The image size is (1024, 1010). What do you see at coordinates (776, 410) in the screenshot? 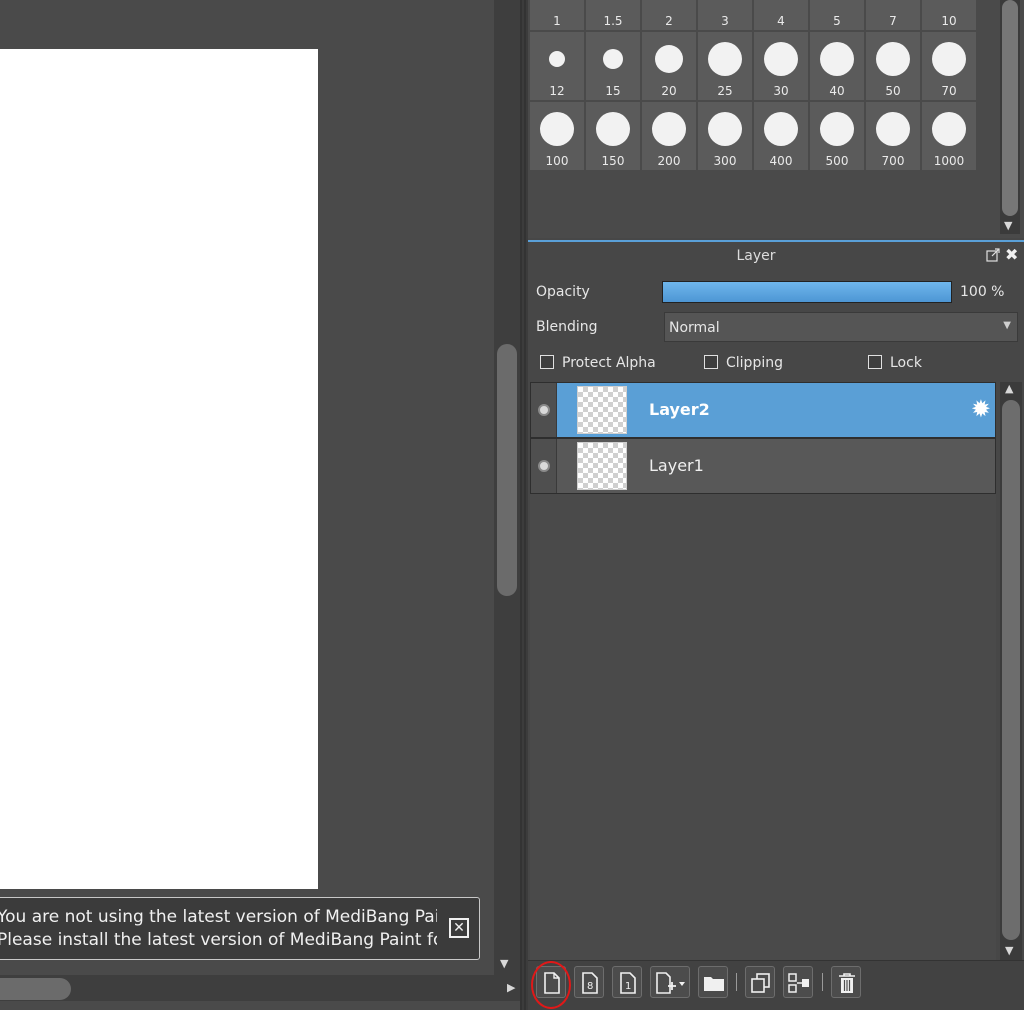
I see `layer-row-body: Layer2 ✹` at bounding box center [776, 410].